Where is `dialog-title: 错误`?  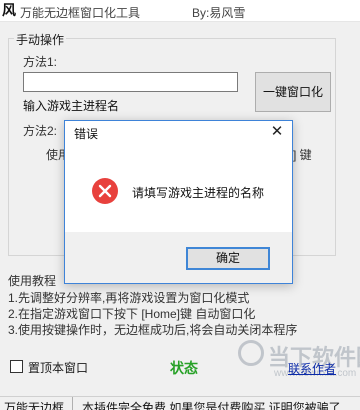
dialog-title: 错误 is located at coordinates (86, 134).